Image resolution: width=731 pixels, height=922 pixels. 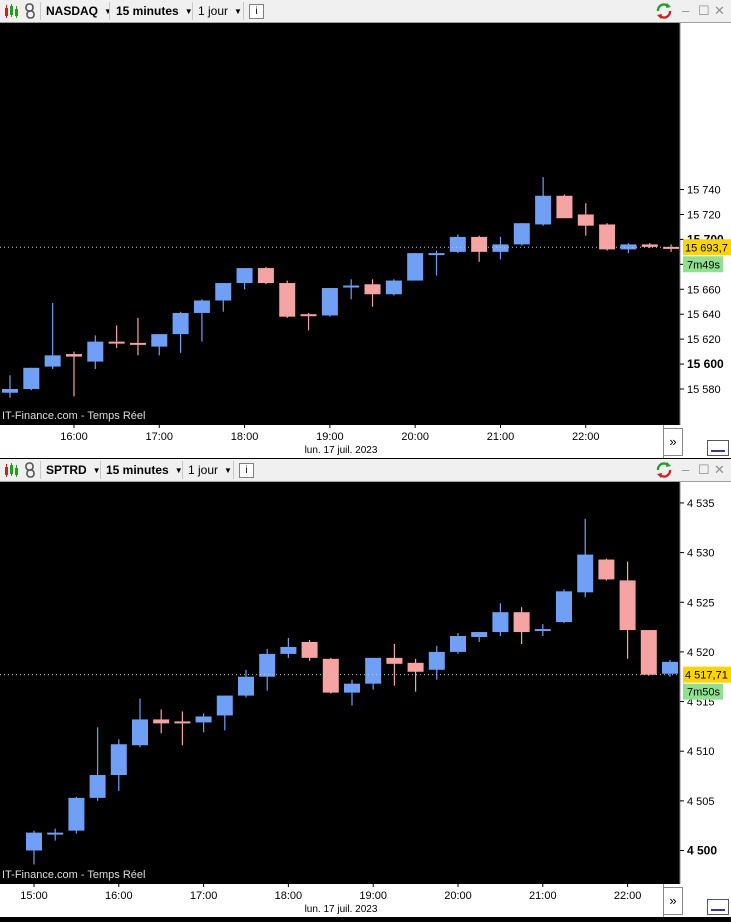 I want to click on symbol-dropdown: SPTRD ▼, so click(x=73, y=470).